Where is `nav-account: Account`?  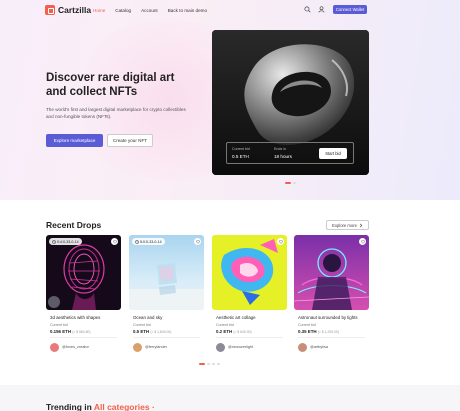
nav-account: Account is located at coordinates (149, 10).